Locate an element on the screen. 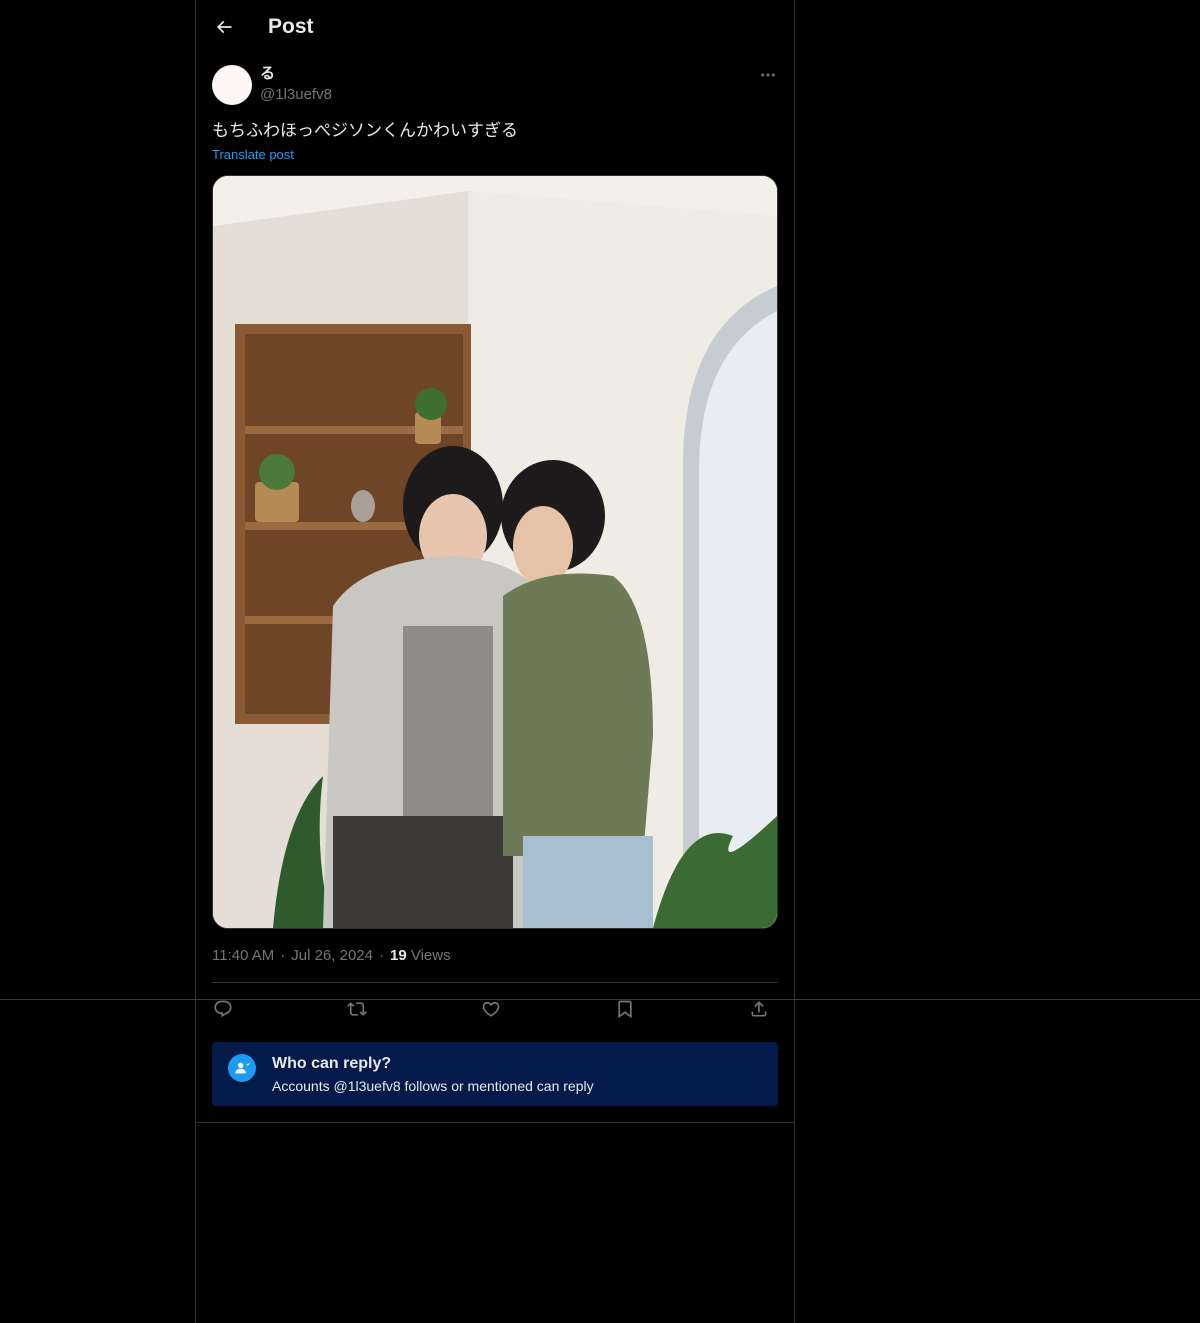  bookmark-button is located at coordinates (625, 1009).